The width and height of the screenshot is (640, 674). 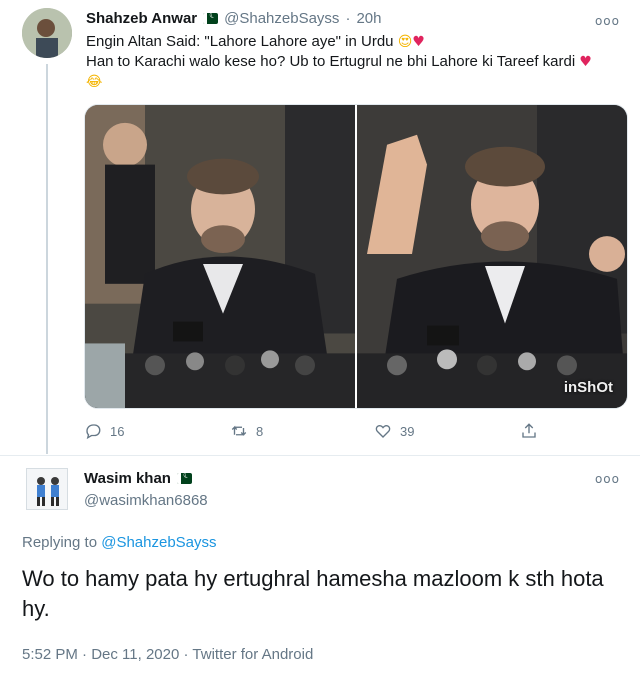 What do you see at coordinates (94, 82) in the screenshot?
I see `laughing-emoji-icon: 😂` at bounding box center [94, 82].